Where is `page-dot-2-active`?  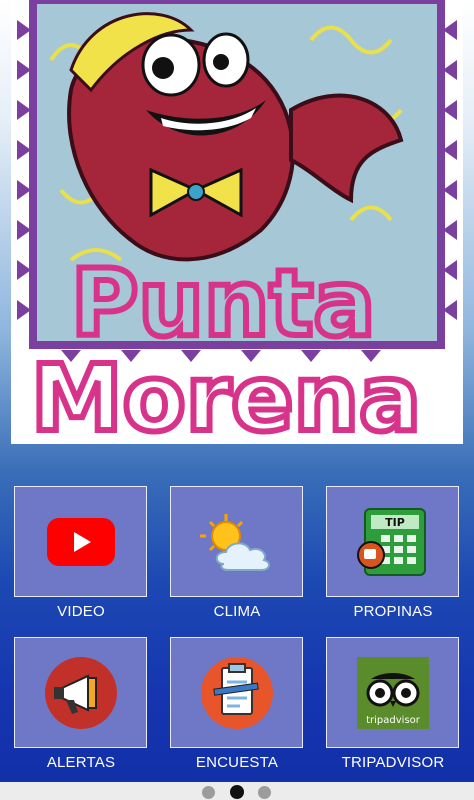
page-dot-2-active is located at coordinates (237, 792).